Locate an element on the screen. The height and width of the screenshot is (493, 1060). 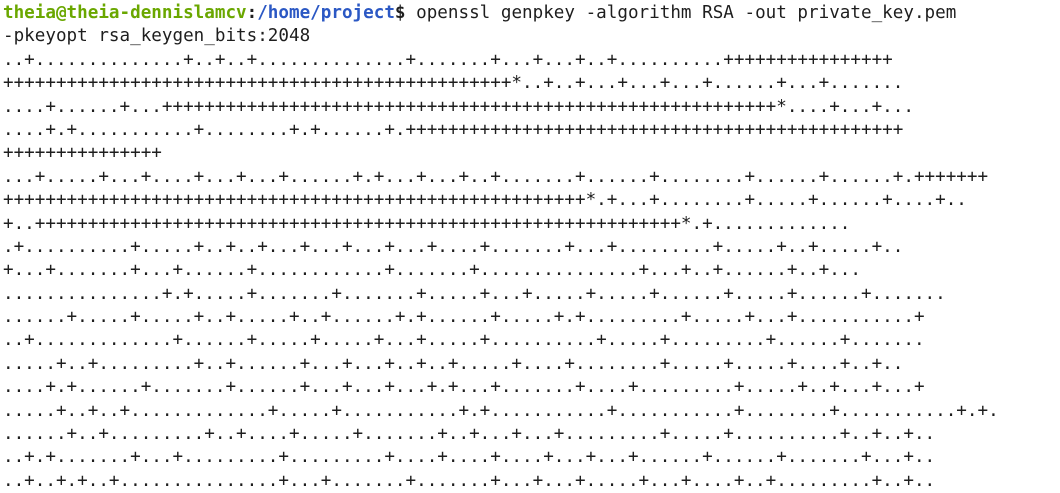
command-continuation: -pkeyopt rsa_keygen_bits:2048 is located at coordinates (157, 36).